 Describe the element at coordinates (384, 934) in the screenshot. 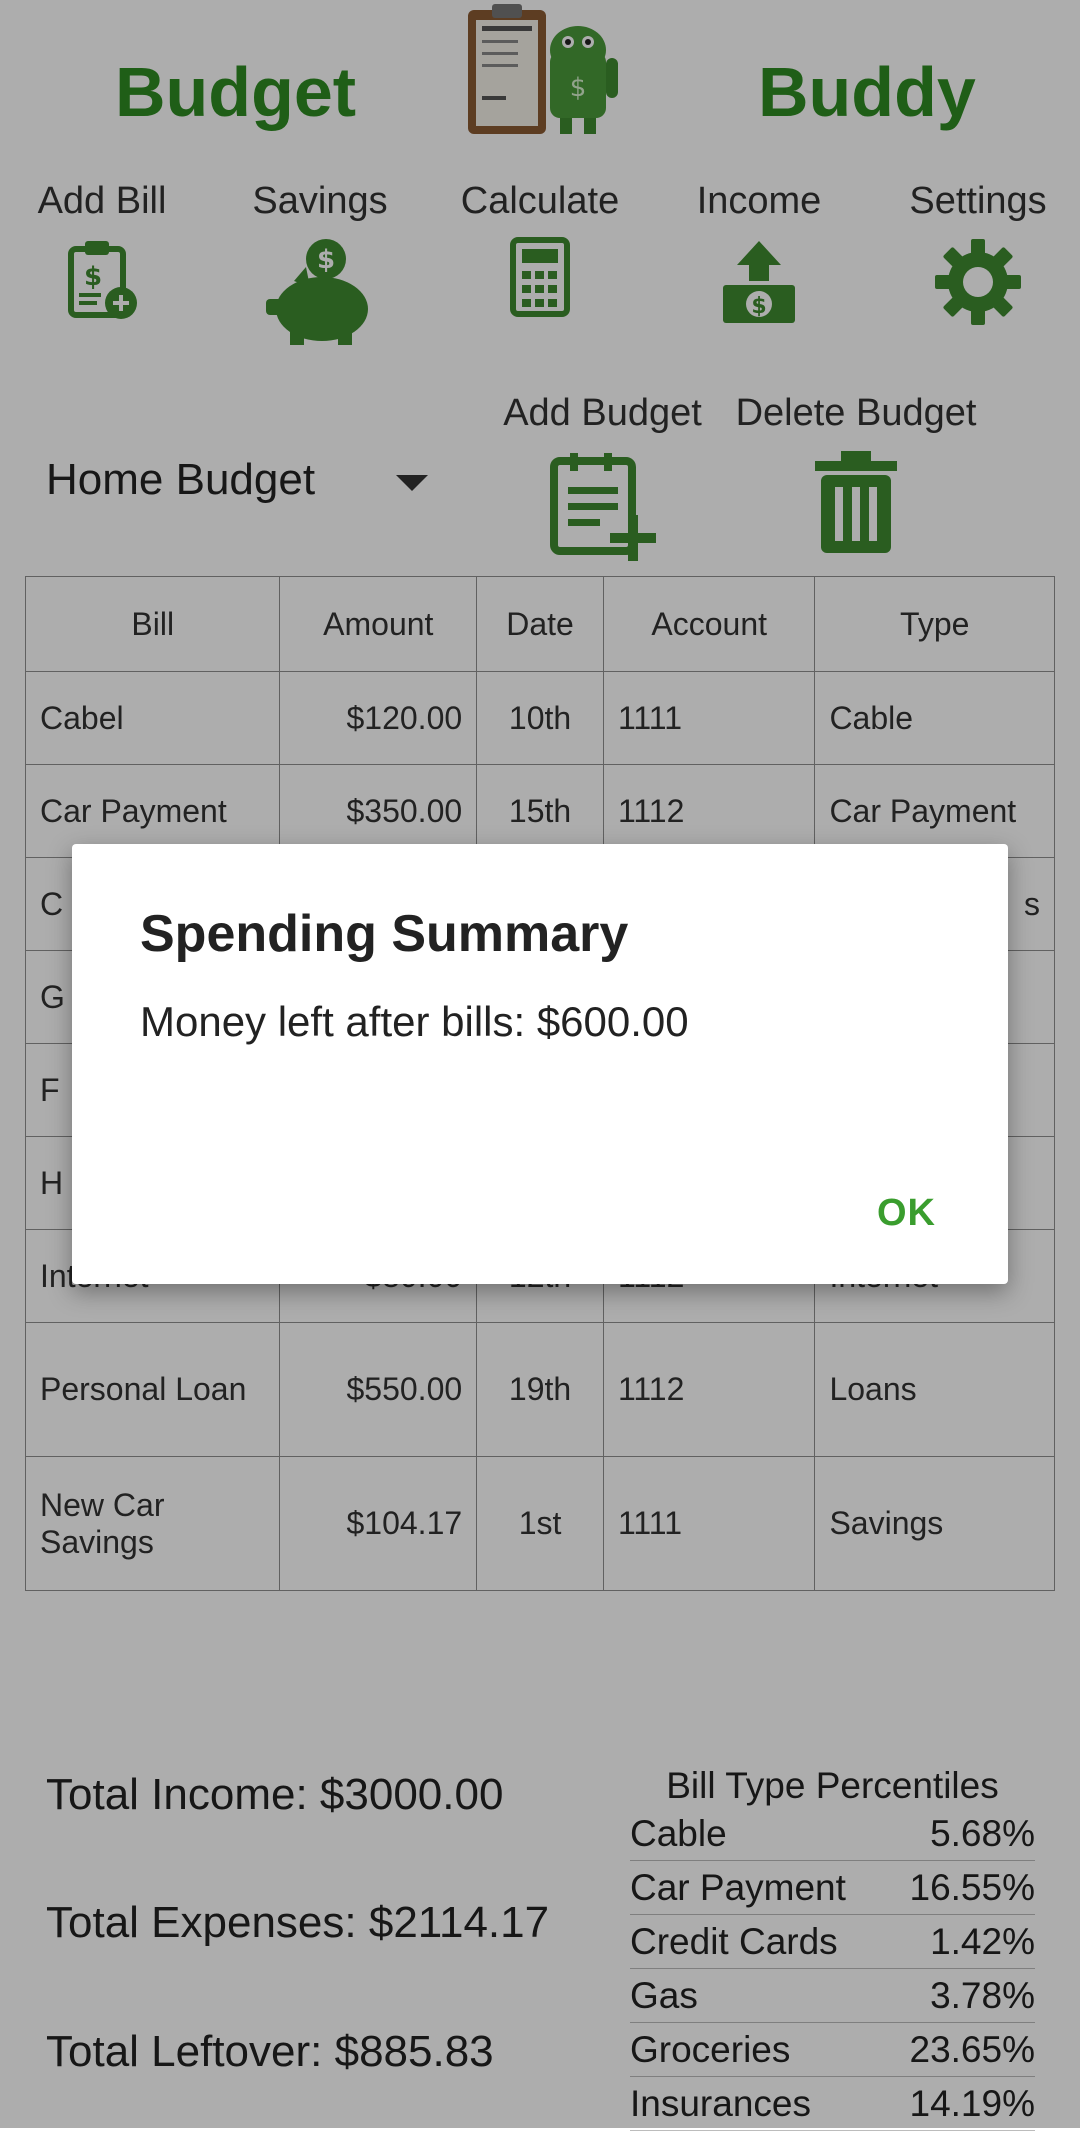

I see `dialog-title: Spending Summary` at that location.